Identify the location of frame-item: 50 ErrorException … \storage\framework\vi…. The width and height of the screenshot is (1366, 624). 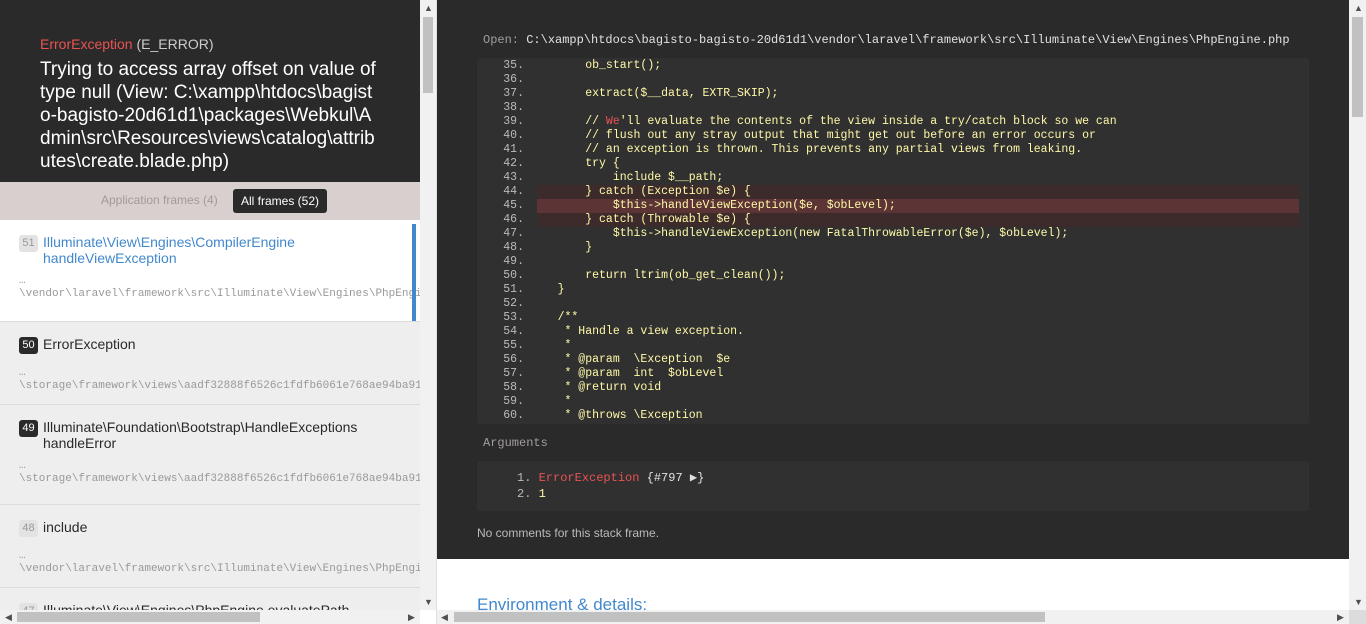
(210, 363).